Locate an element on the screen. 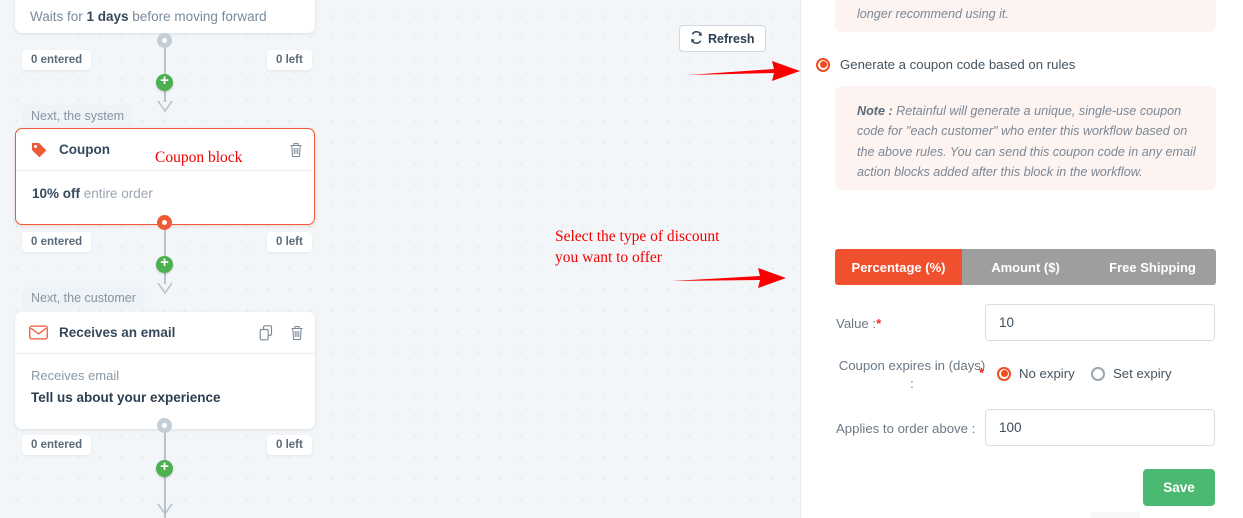 Image resolution: width=1243 pixels, height=518 pixels. value-label-text: Value : is located at coordinates (856, 323).